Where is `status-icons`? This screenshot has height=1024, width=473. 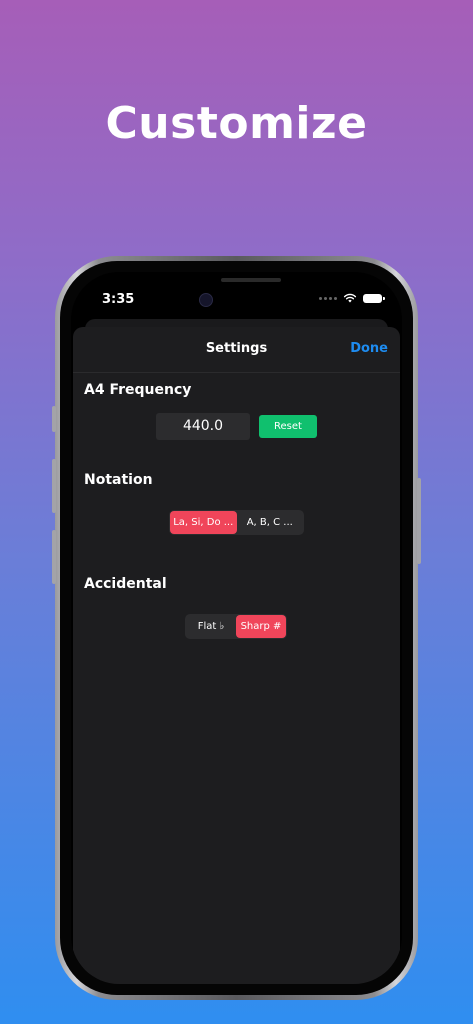
status-icons is located at coordinates (352, 298).